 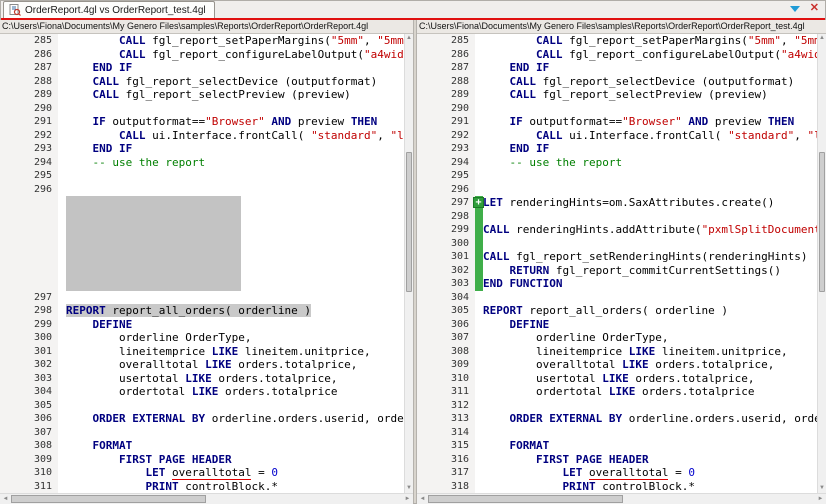 What do you see at coordinates (794, 8) in the screenshot?
I see `tab-list-dropdown-icon` at bounding box center [794, 8].